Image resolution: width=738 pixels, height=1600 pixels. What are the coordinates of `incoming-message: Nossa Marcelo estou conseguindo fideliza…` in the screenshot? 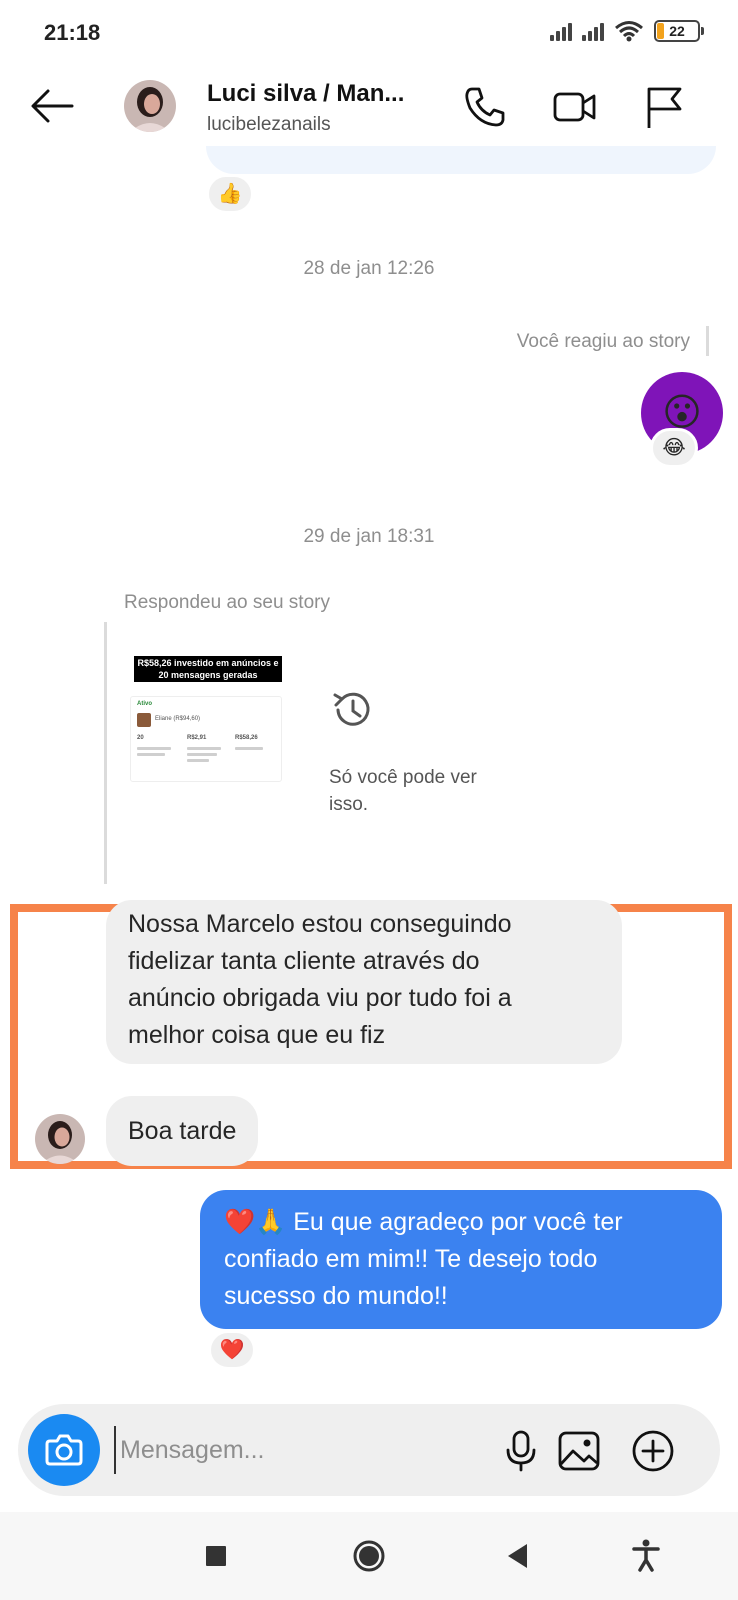 It's located at (364, 982).